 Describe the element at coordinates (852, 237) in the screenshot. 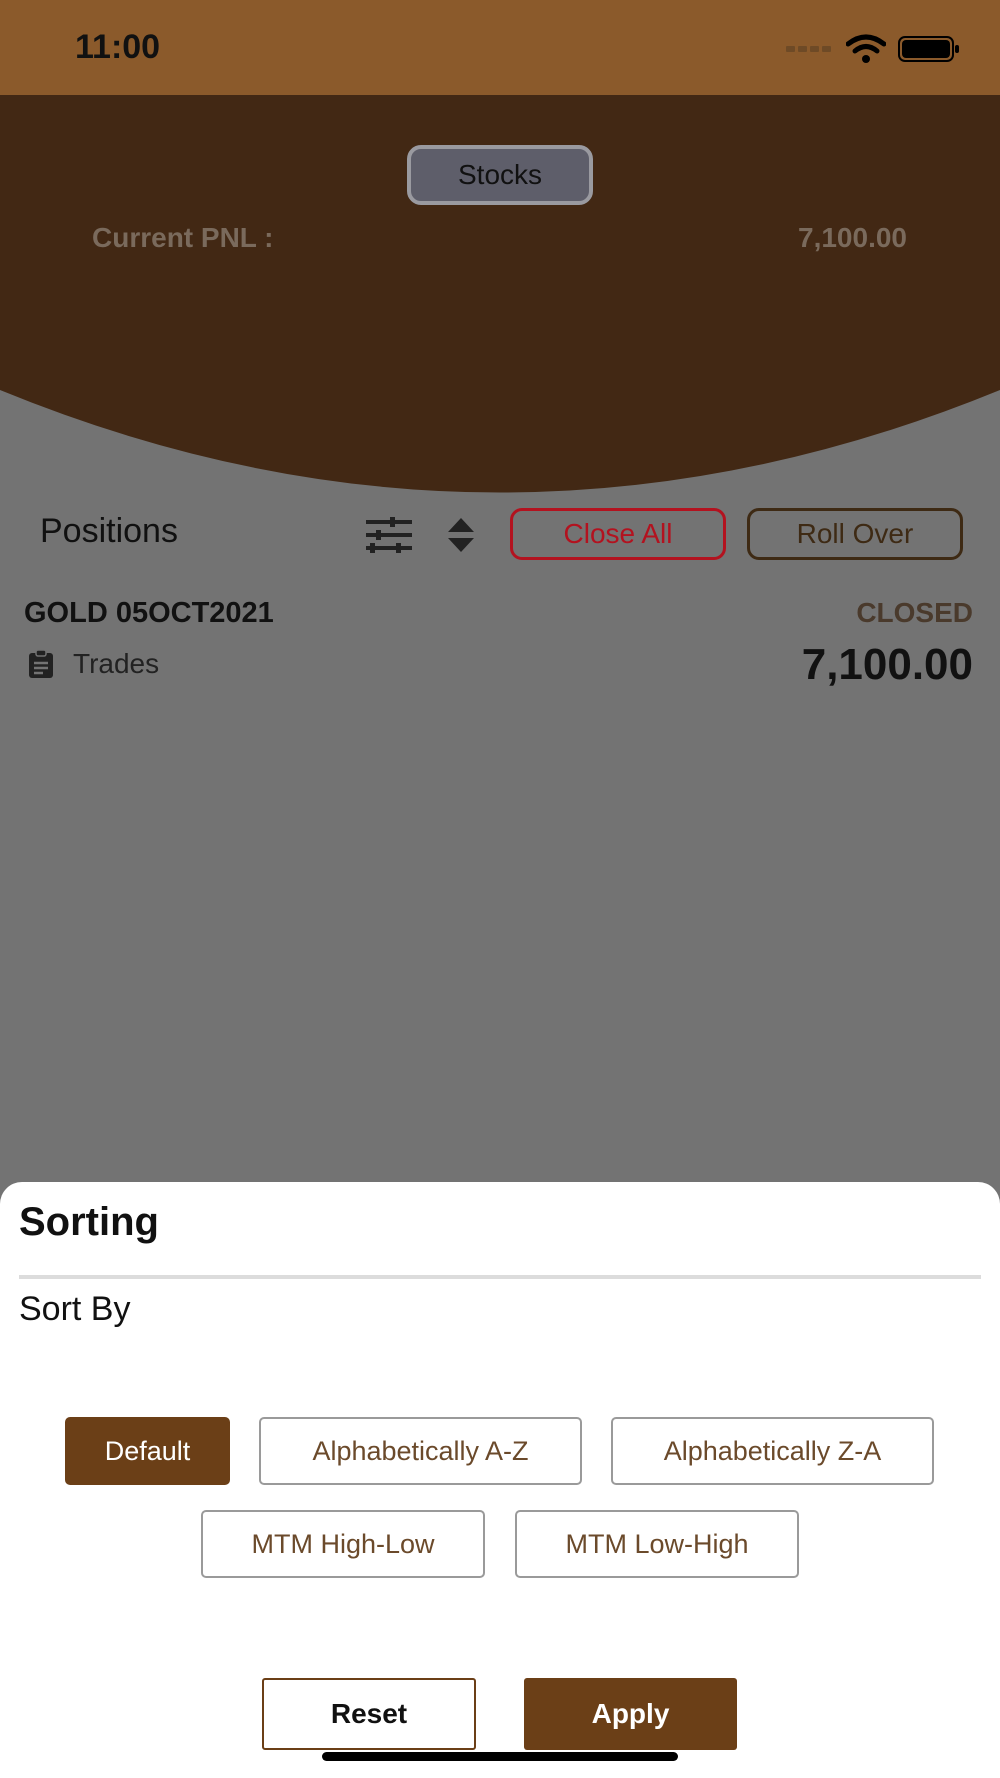

I see `current-pnl-value: 7,100.00` at that location.